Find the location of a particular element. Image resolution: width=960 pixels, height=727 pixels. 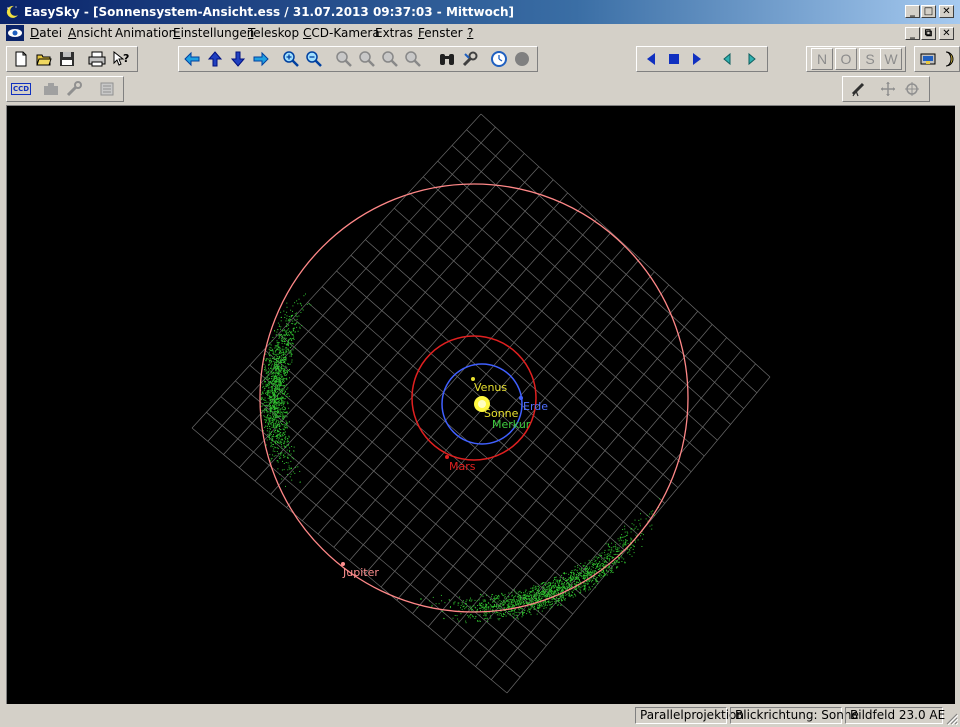

clock-icon is located at coordinates (499, 59).